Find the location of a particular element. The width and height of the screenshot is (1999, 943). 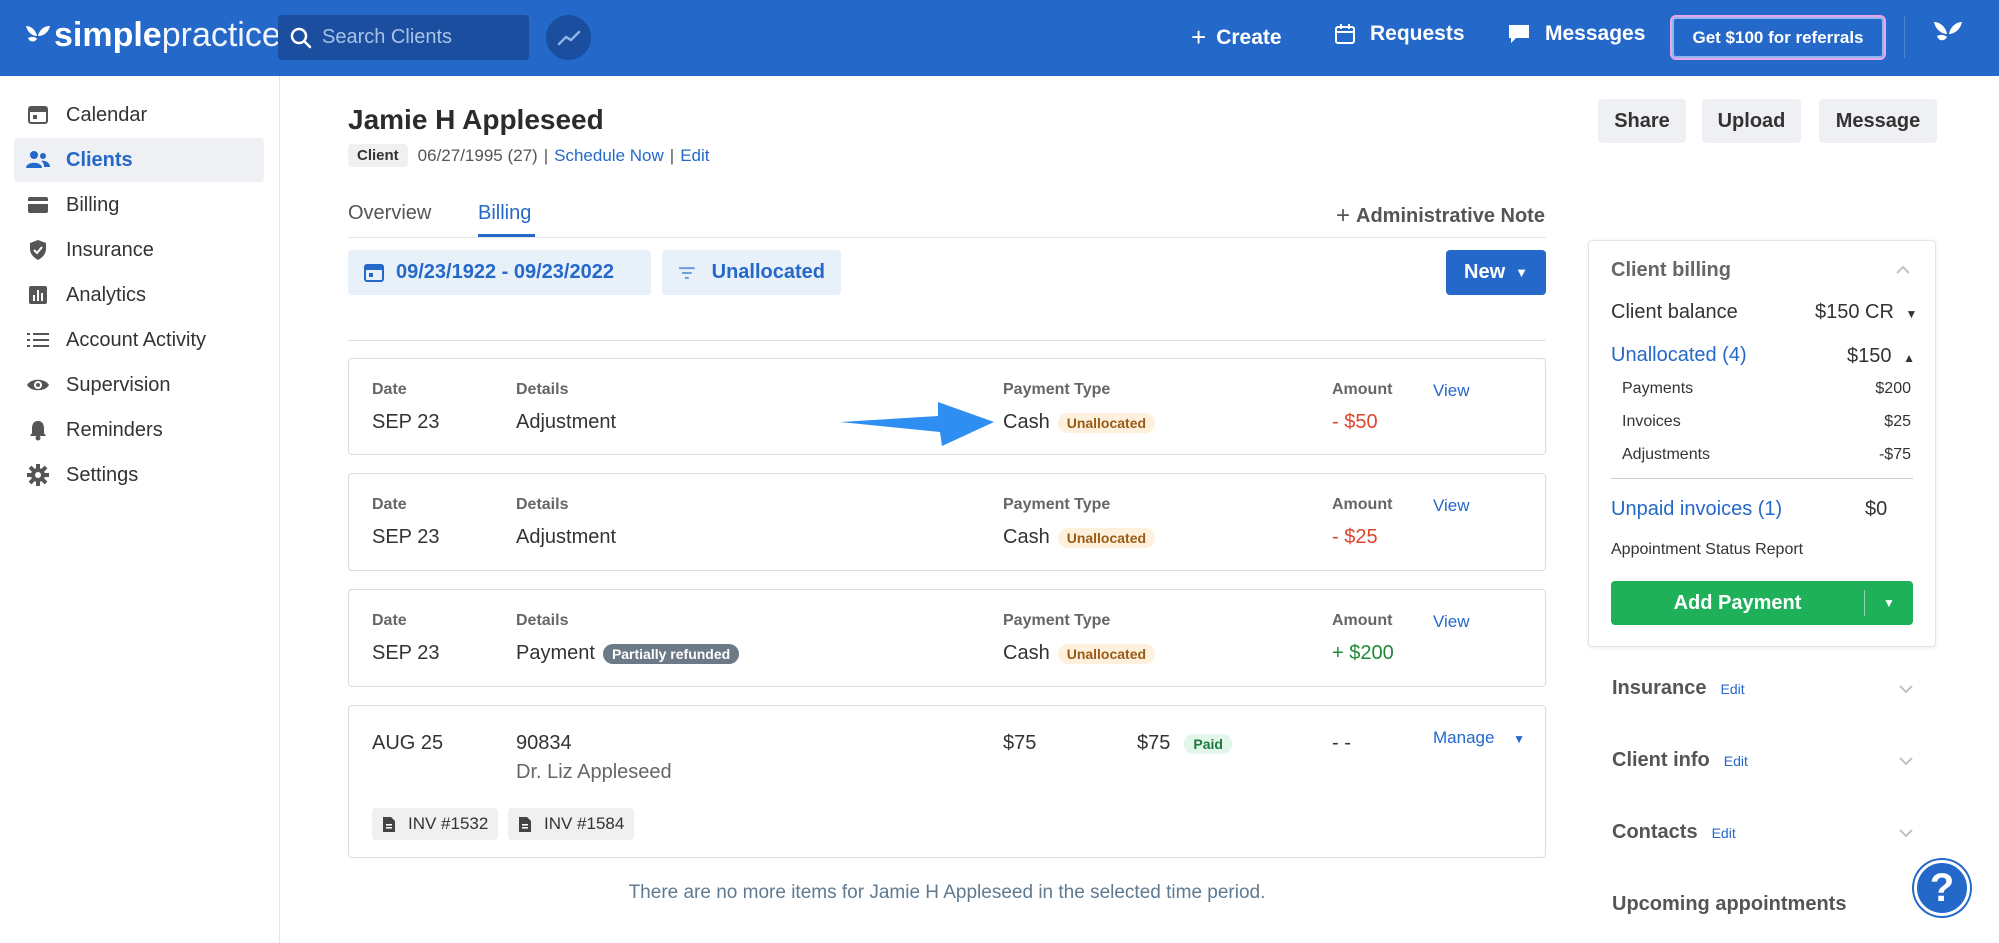

messages-label: Messages is located at coordinates (1595, 33).